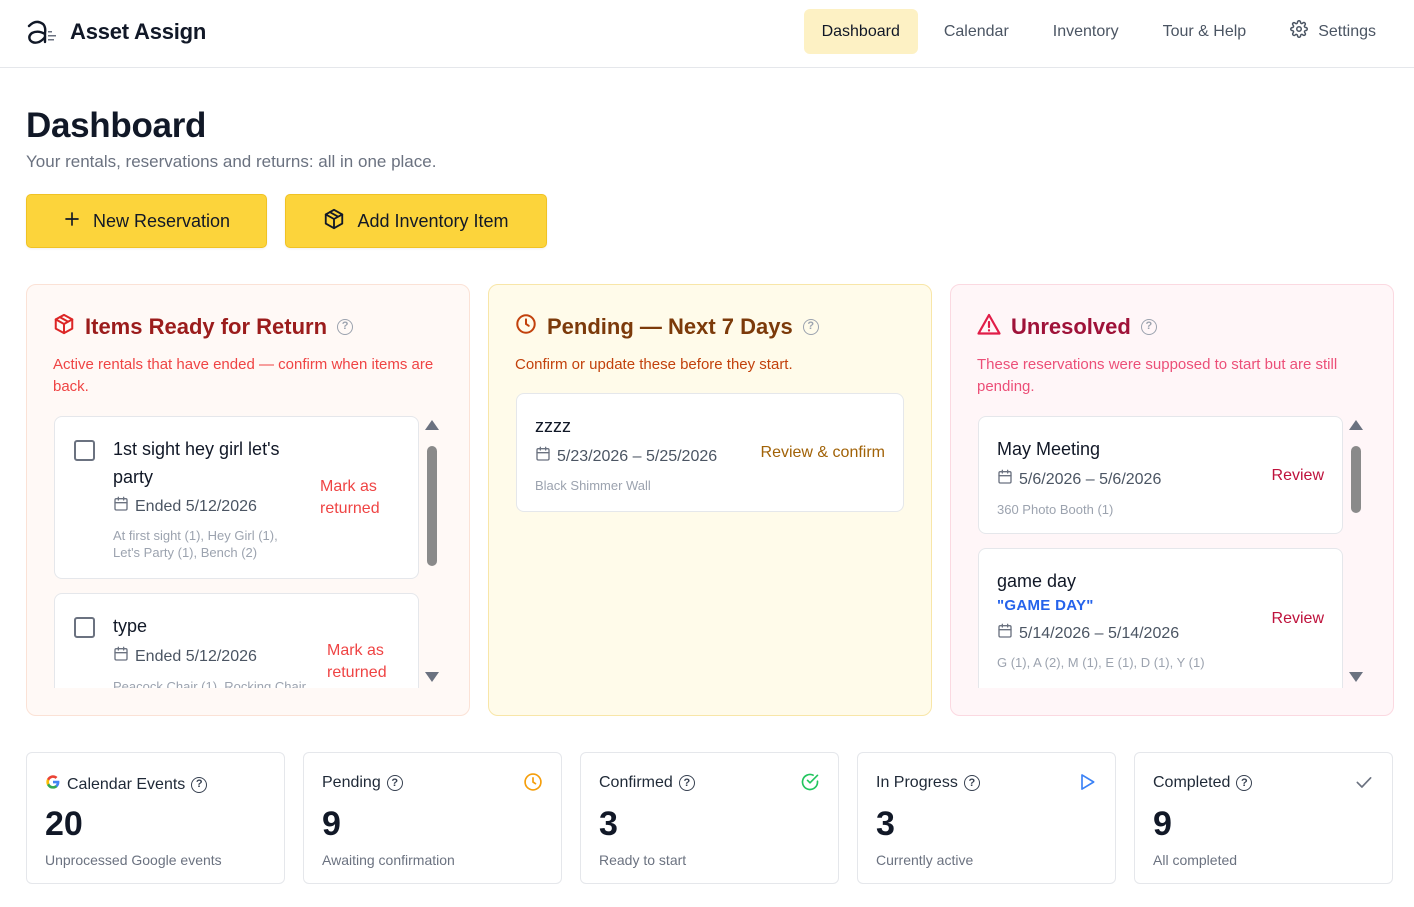 This screenshot has height=907, width=1414. I want to click on nav-calendar-label: Calendar, so click(976, 31).